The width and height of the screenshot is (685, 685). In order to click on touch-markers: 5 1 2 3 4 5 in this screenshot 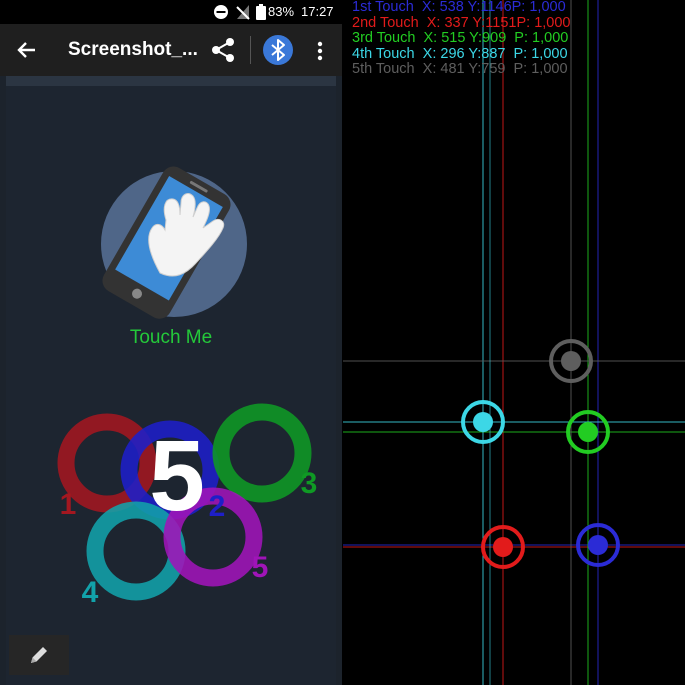, I will do `click(187, 506)`.